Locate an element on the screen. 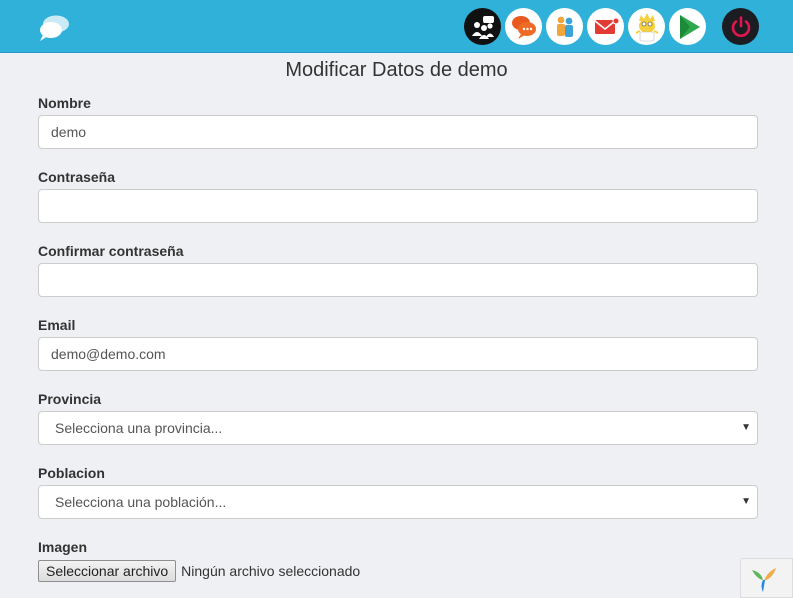 Image resolution: width=793 pixels, height=598 pixels. nombre-label: Nombre is located at coordinates (64, 103).